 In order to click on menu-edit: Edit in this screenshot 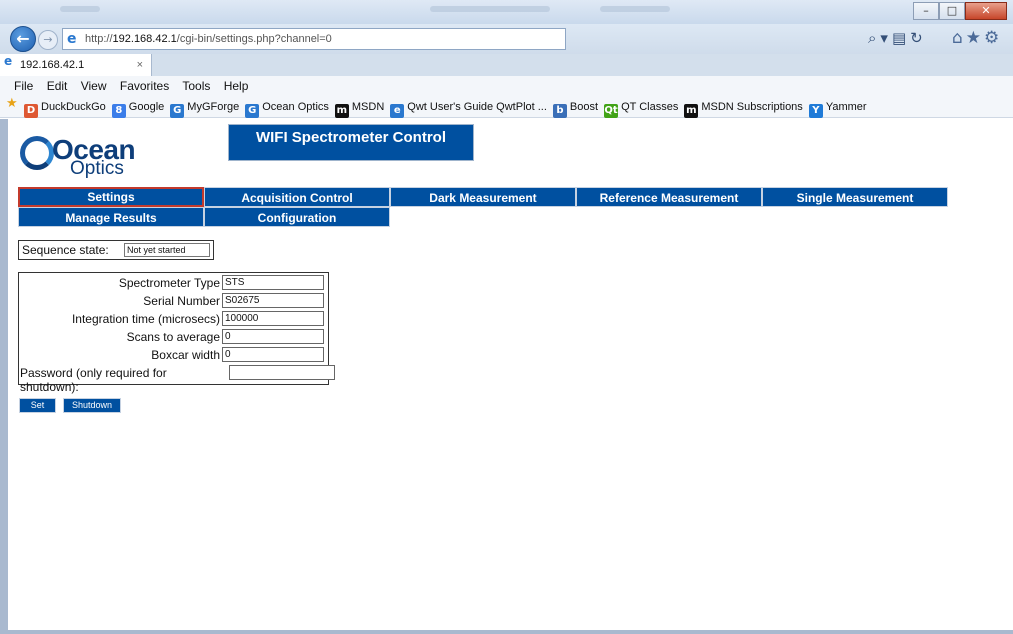, I will do `click(57, 86)`.